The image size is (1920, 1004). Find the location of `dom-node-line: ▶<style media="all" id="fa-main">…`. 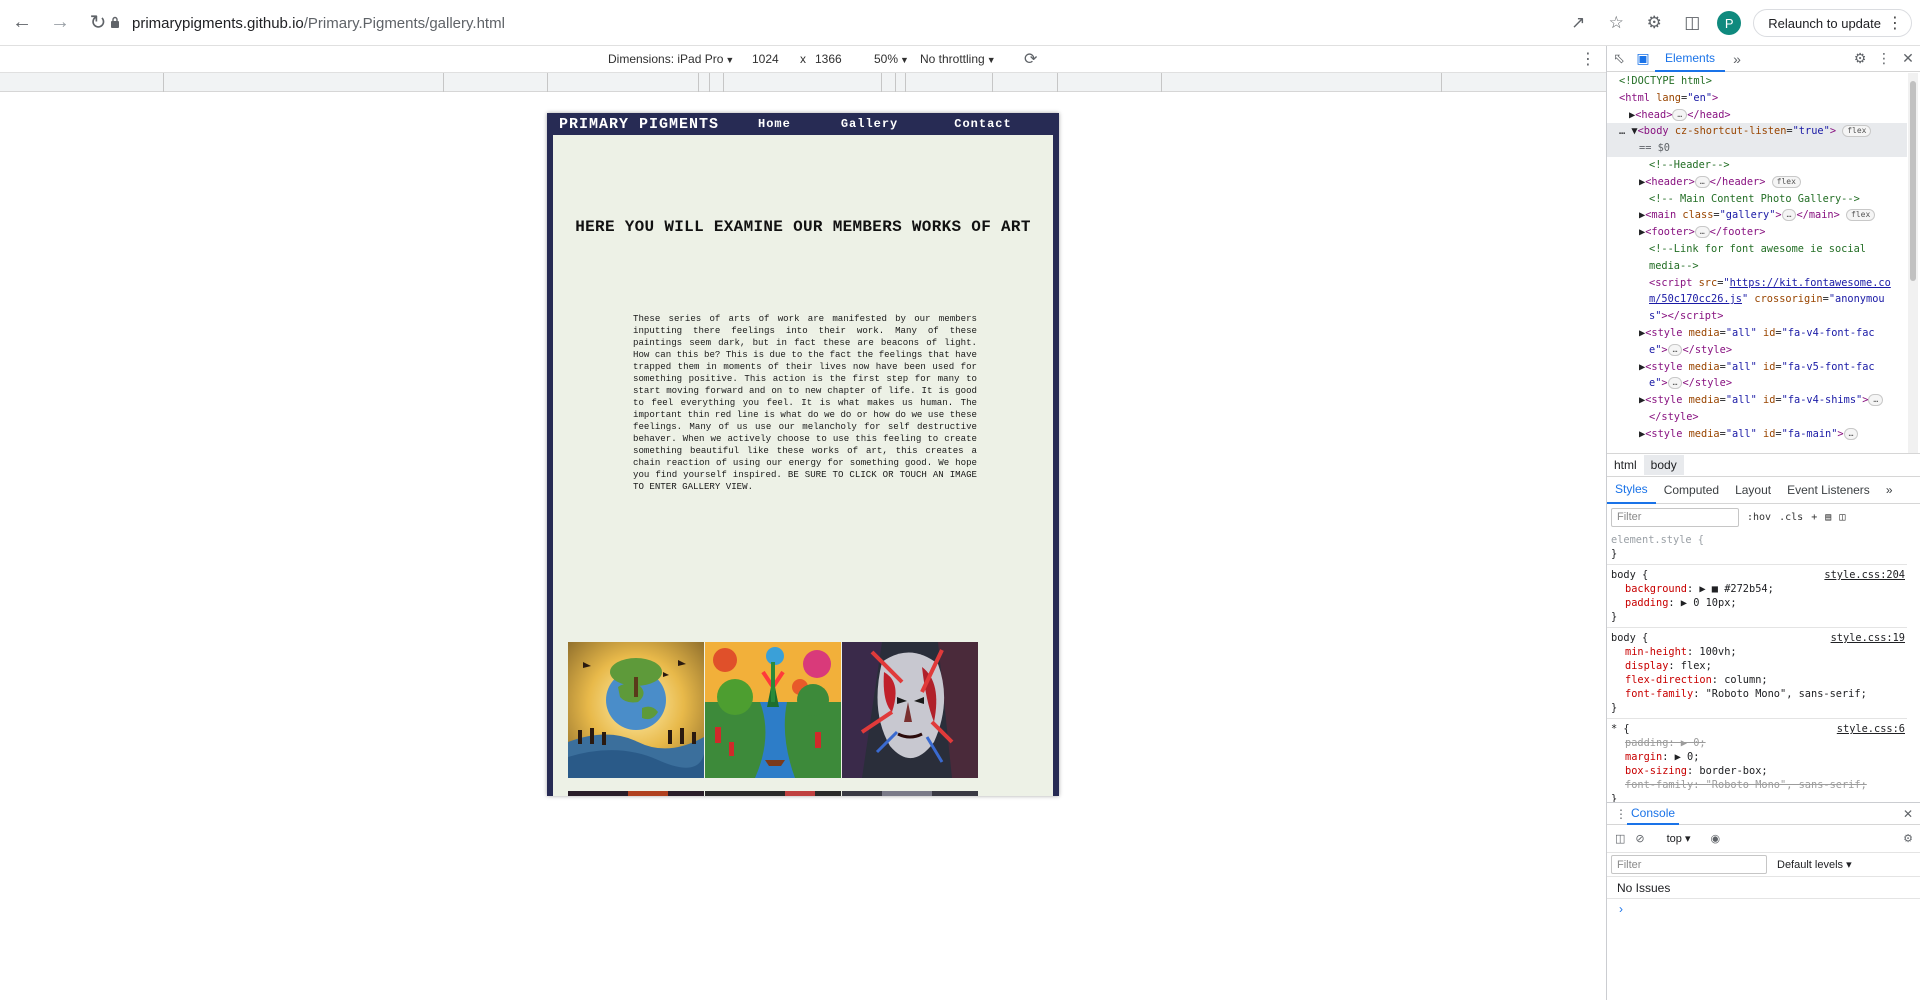

dom-node-line: ▶<style media="all" id="fa-main">… is located at coordinates (1757, 434).